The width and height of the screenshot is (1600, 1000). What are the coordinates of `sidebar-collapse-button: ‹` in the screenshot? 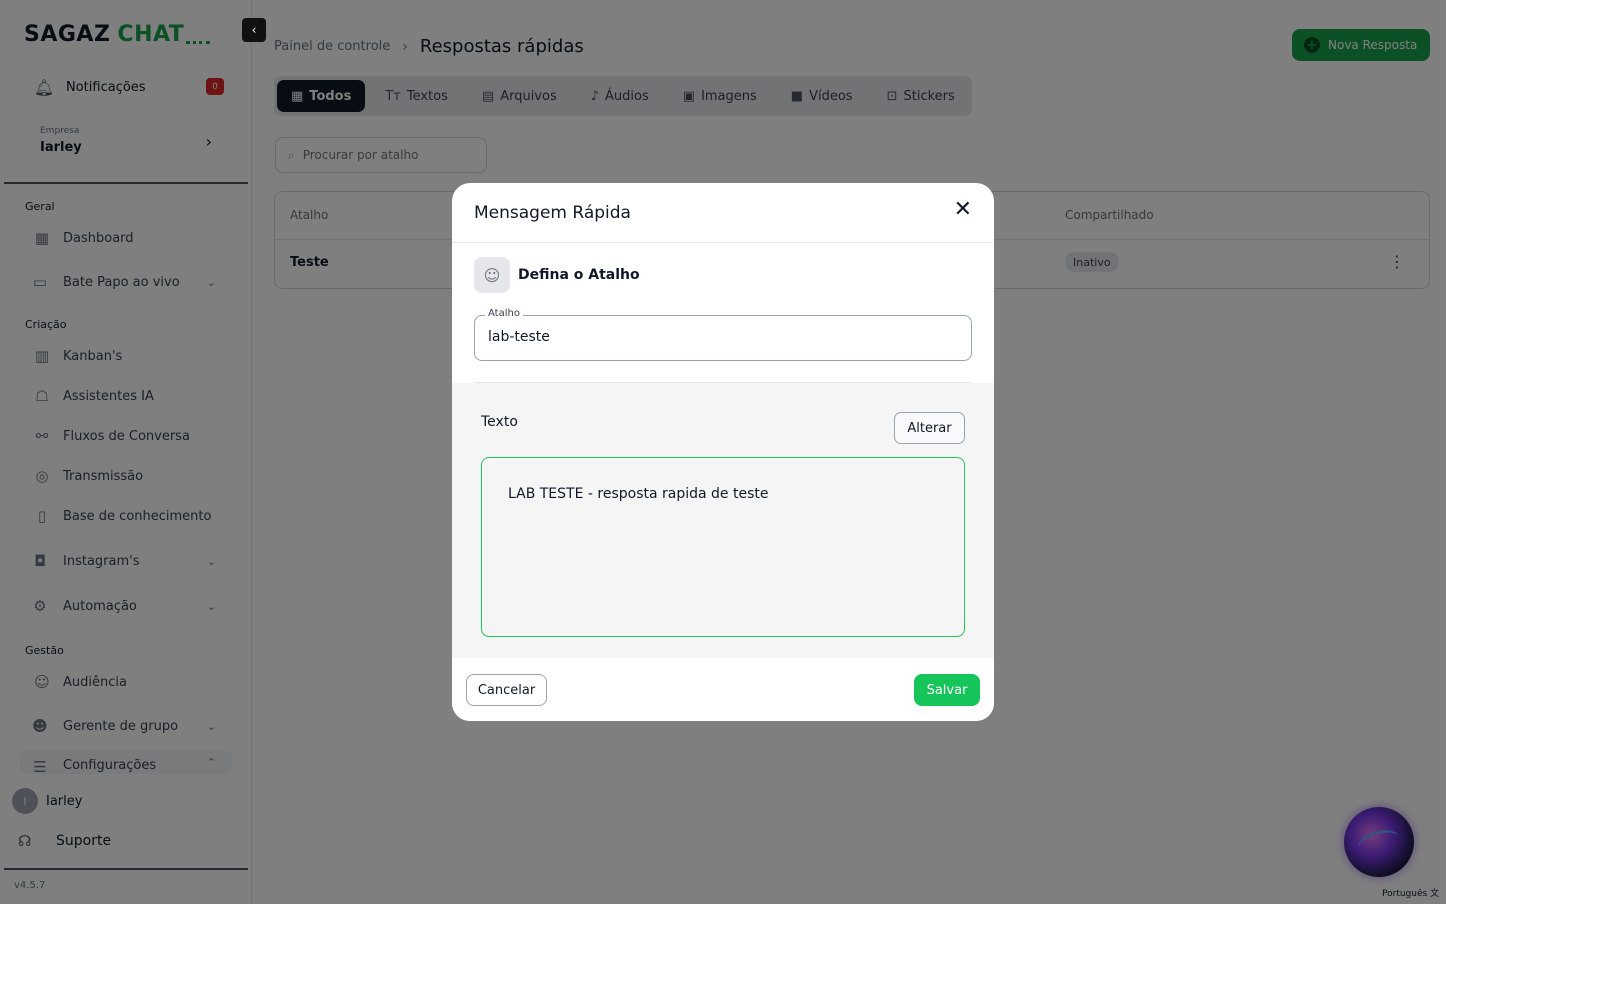 It's located at (254, 30).